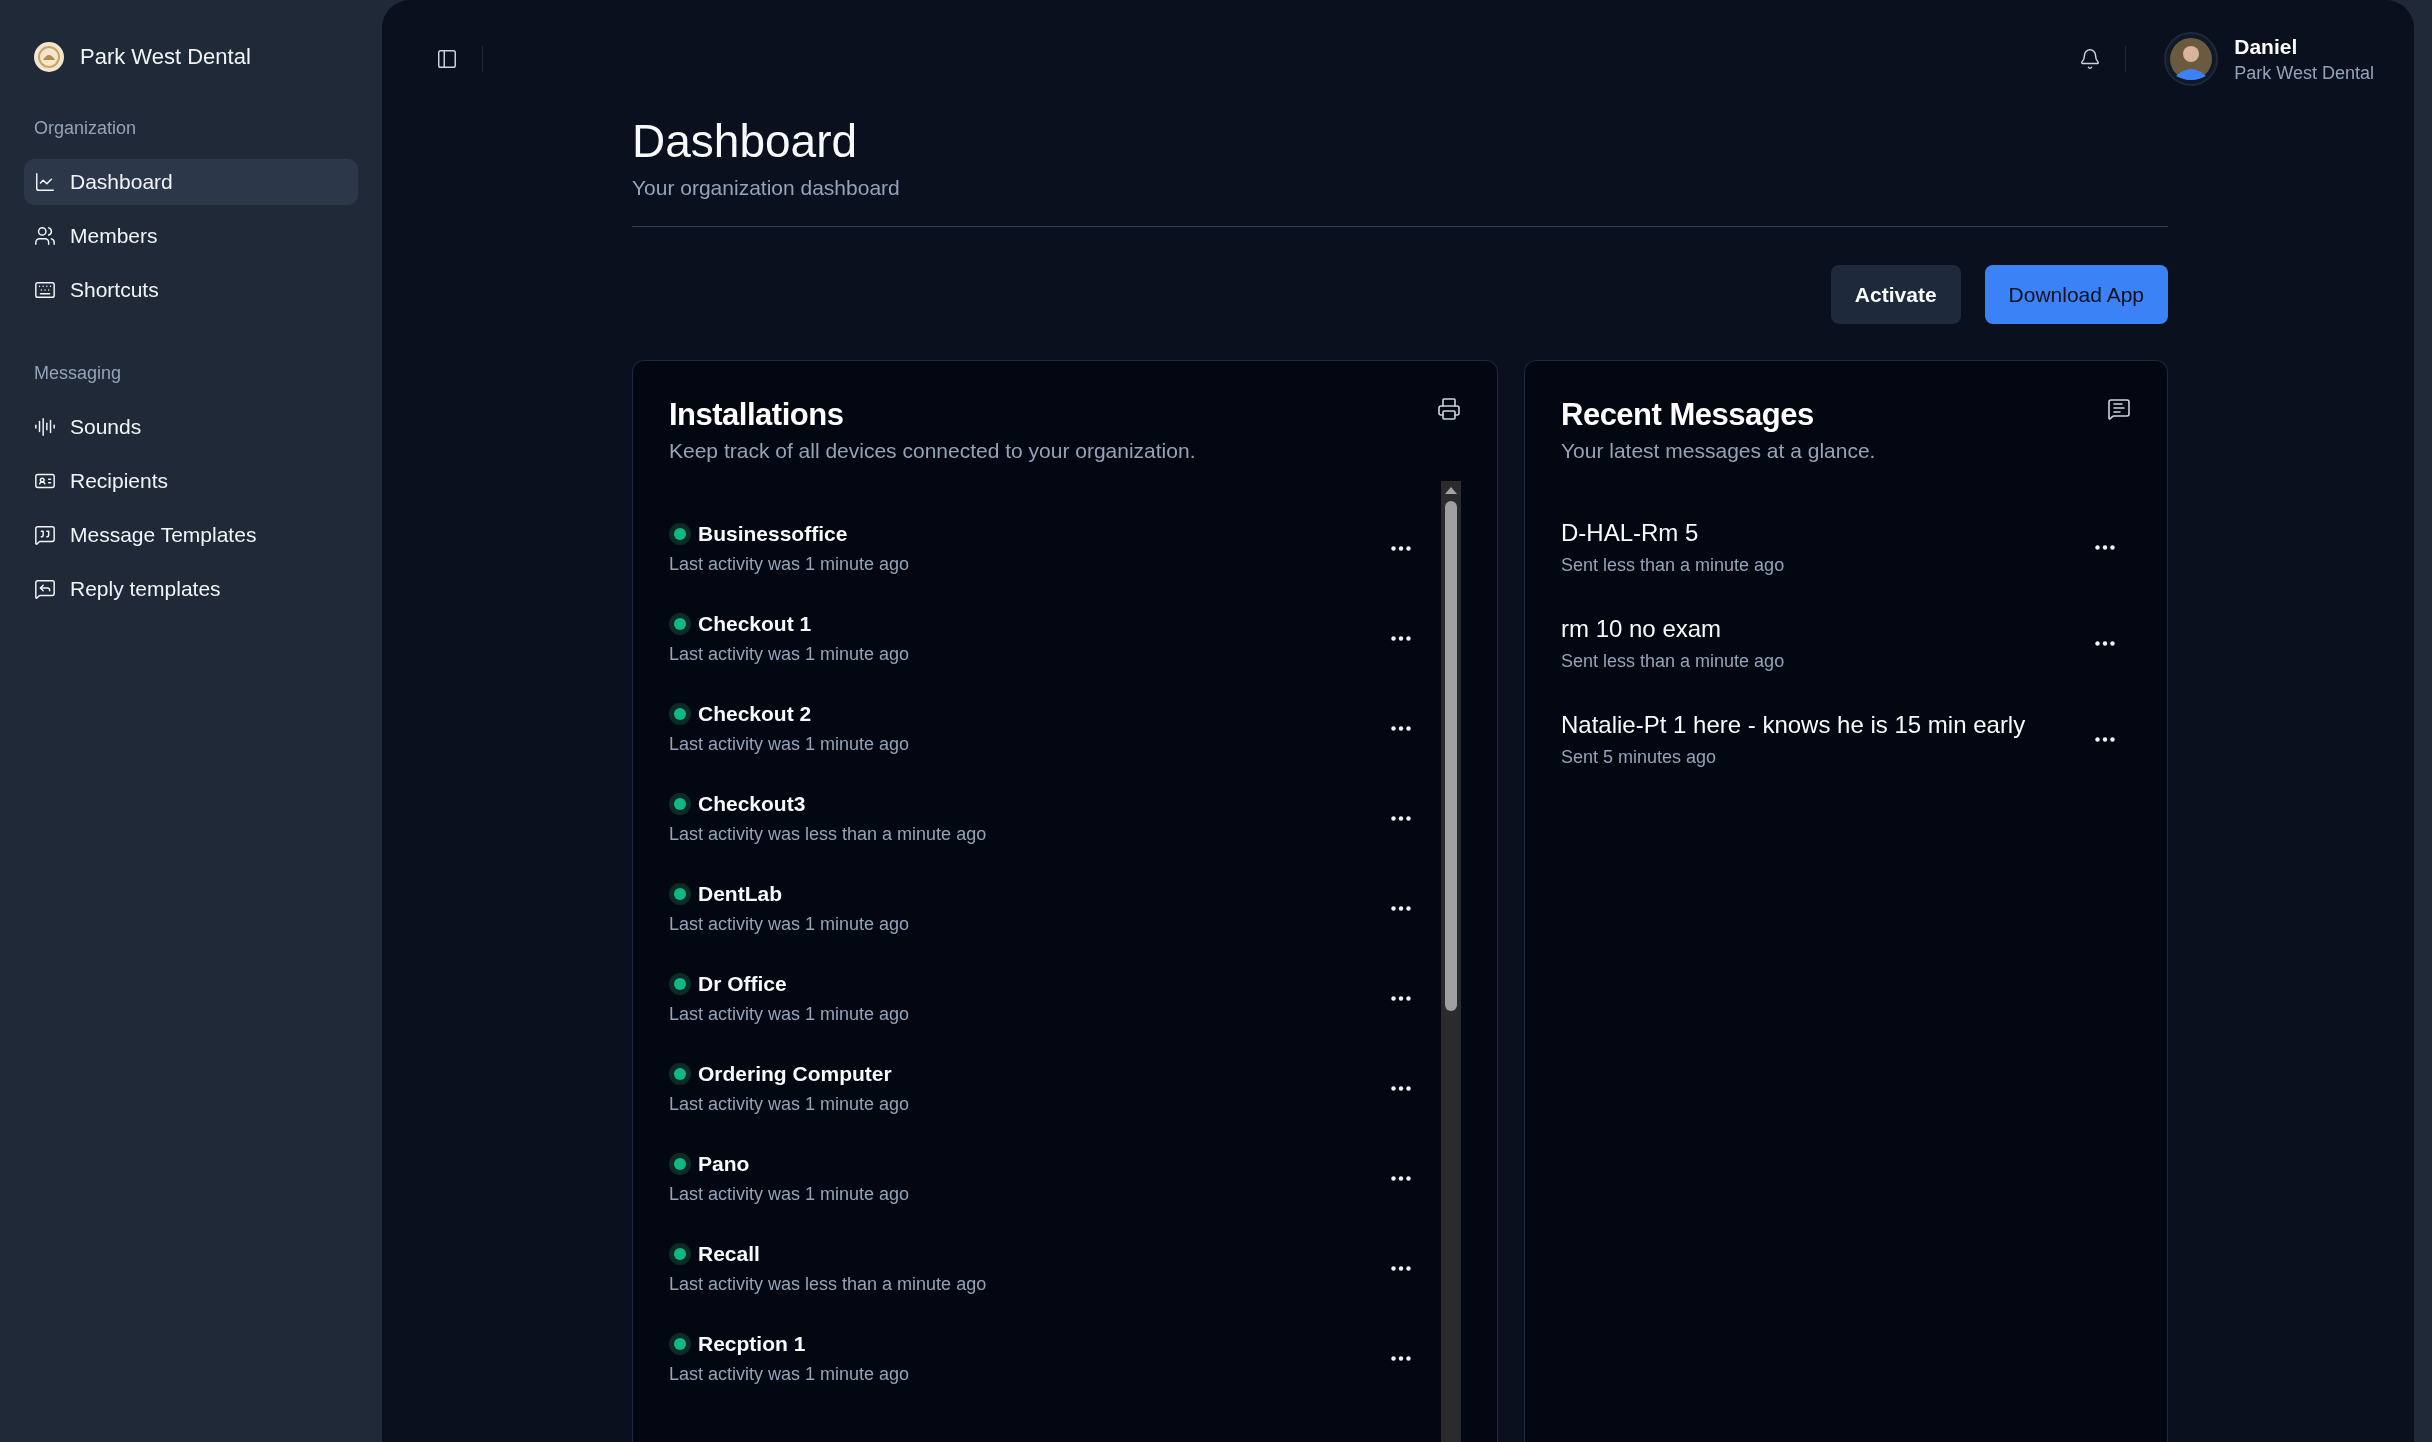 The height and width of the screenshot is (1442, 2432). What do you see at coordinates (2191, 59) in the screenshot?
I see `avatar` at bounding box center [2191, 59].